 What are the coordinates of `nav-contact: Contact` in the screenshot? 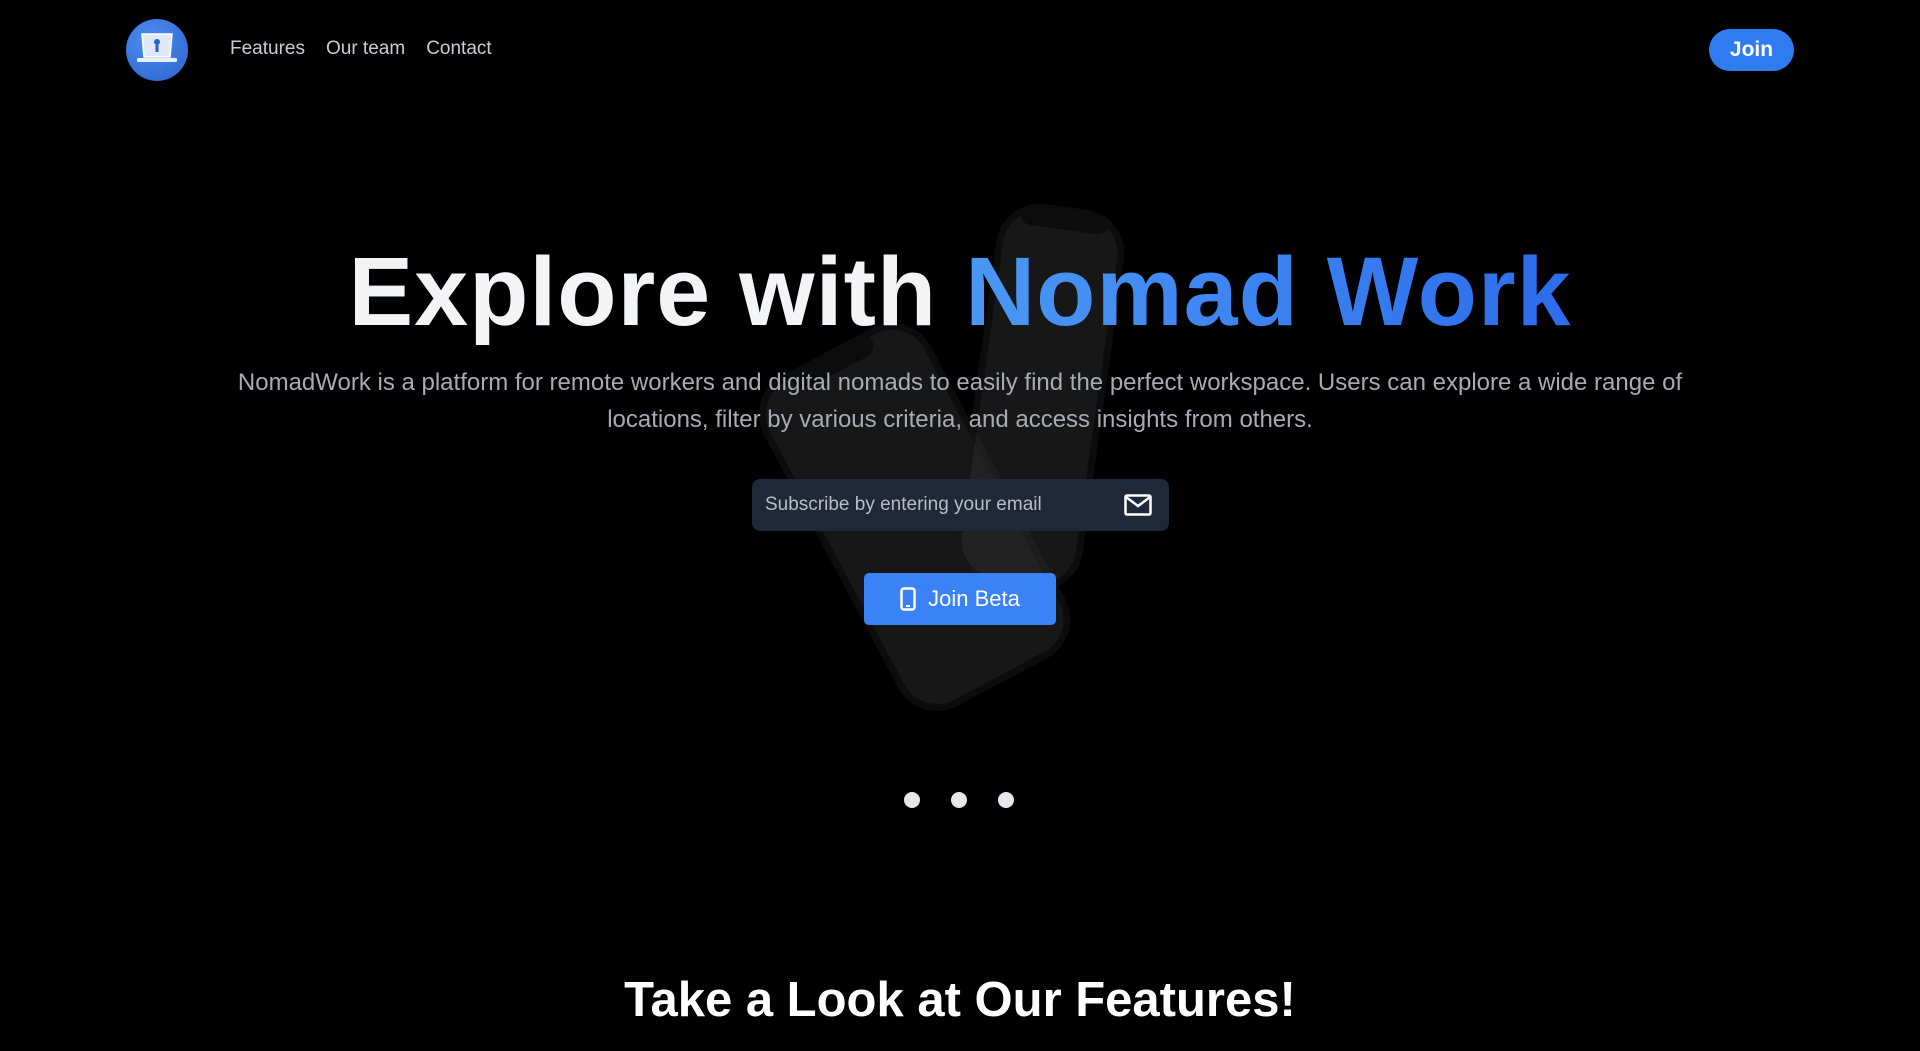 It's located at (458, 49).